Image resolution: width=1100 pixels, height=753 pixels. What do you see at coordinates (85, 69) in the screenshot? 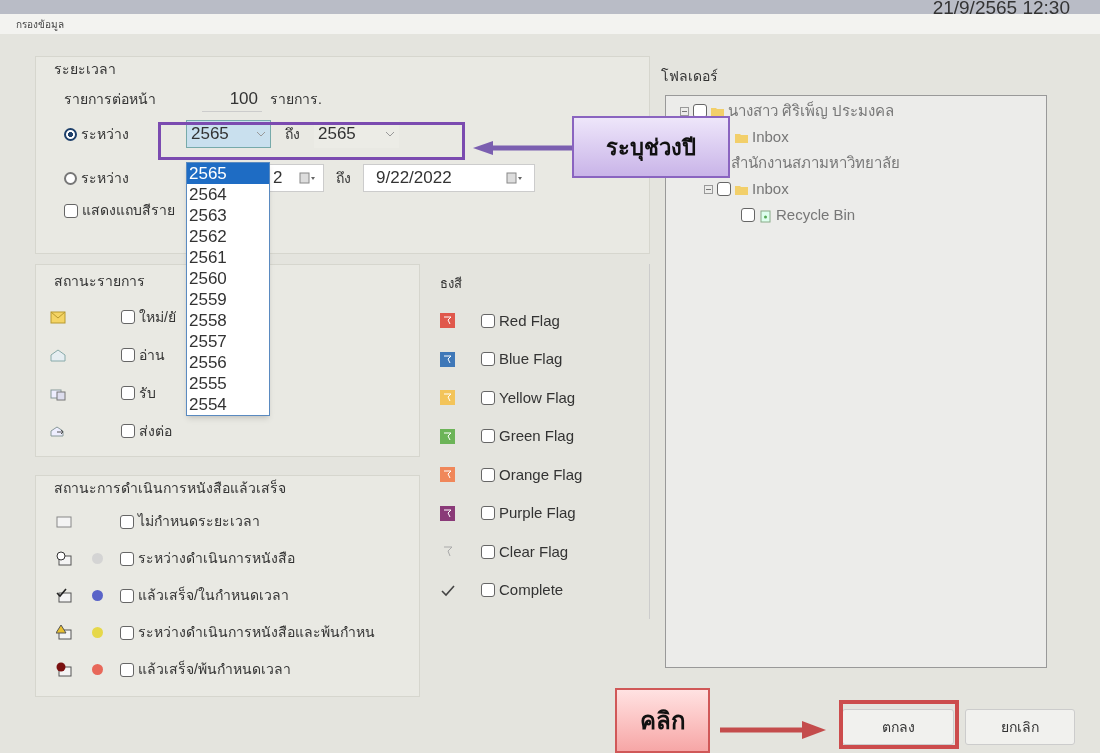
I see `group-title: ระยะเวลา` at bounding box center [85, 69].